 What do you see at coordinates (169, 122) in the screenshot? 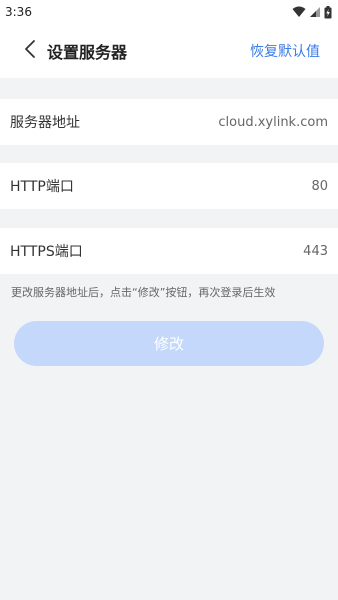
I see `server-address-row: 服务器地址 cloud.xylink.com` at bounding box center [169, 122].